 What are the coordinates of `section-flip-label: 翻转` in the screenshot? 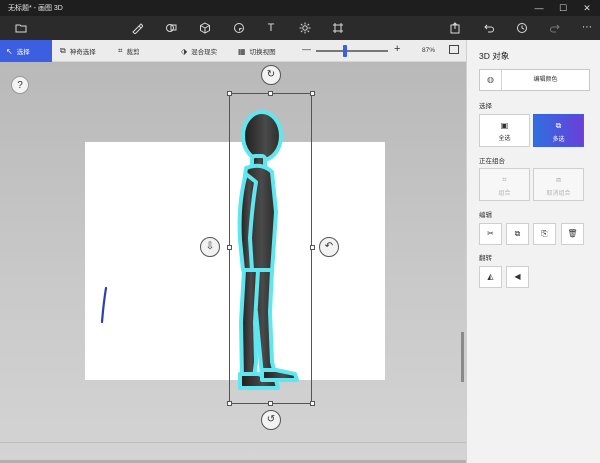 It's located at (485, 258).